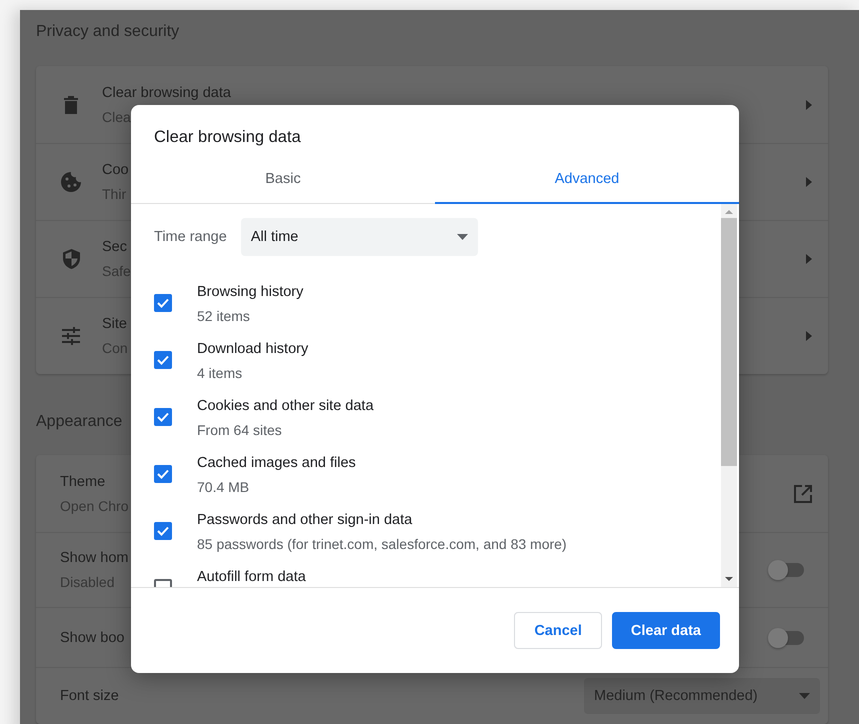 The image size is (859, 724). I want to click on item-description: 85 passwords (for trinet.com, salesforce.com, and 83 more), so click(382, 544).